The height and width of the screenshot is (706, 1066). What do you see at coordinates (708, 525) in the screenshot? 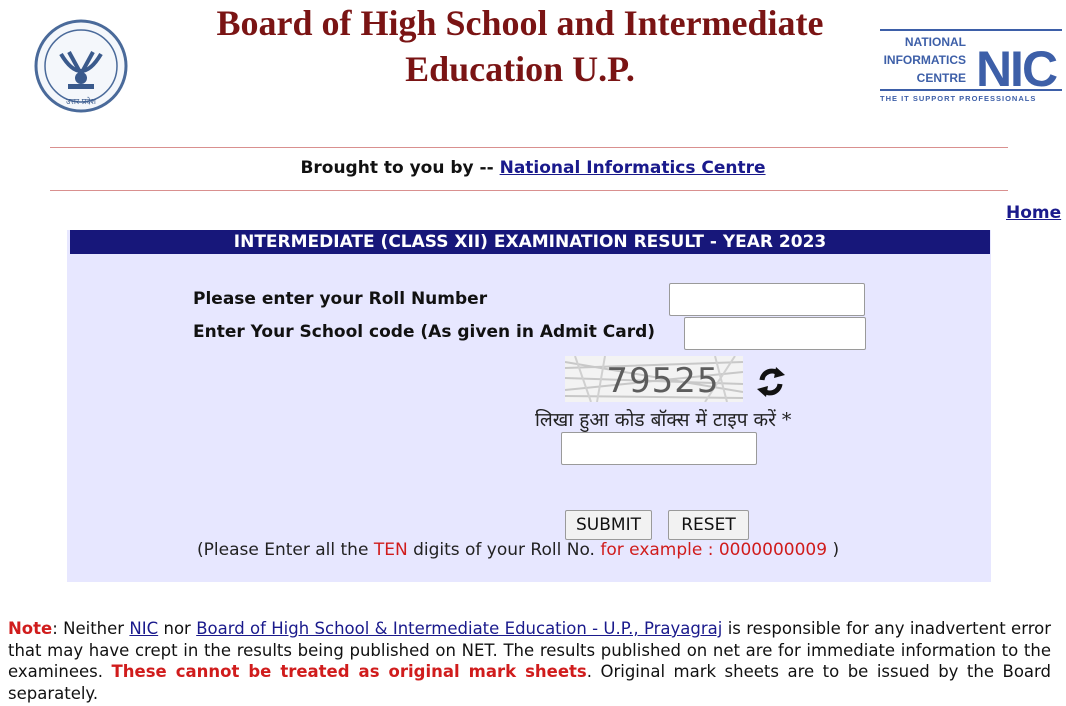
I see `reset-button: RESET` at bounding box center [708, 525].